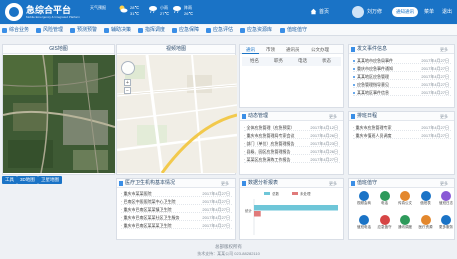 The height and width of the screenshot is (259, 457). Describe the element at coordinates (127, 90) in the screenshot. I see `zoom-out-button: −` at that location.